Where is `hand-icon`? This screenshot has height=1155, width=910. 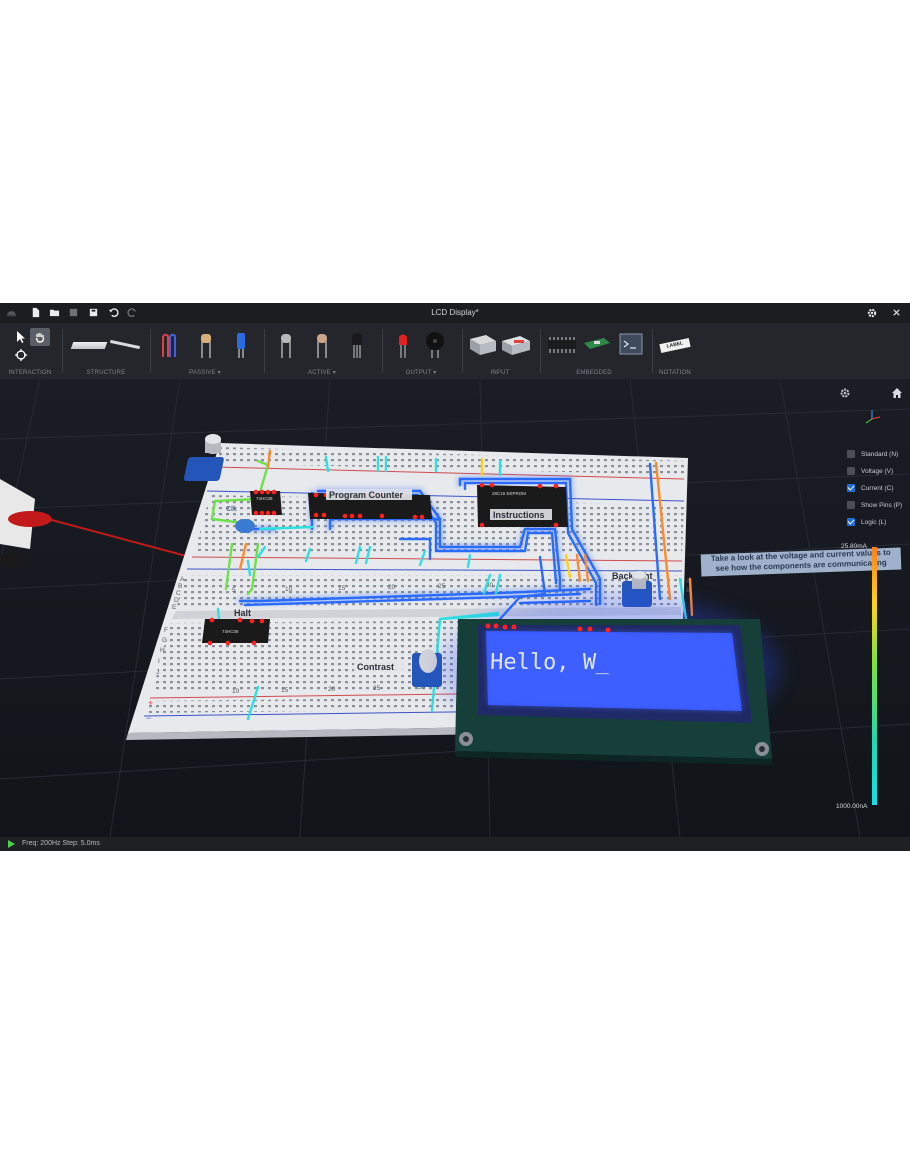 hand-icon is located at coordinates (40, 338).